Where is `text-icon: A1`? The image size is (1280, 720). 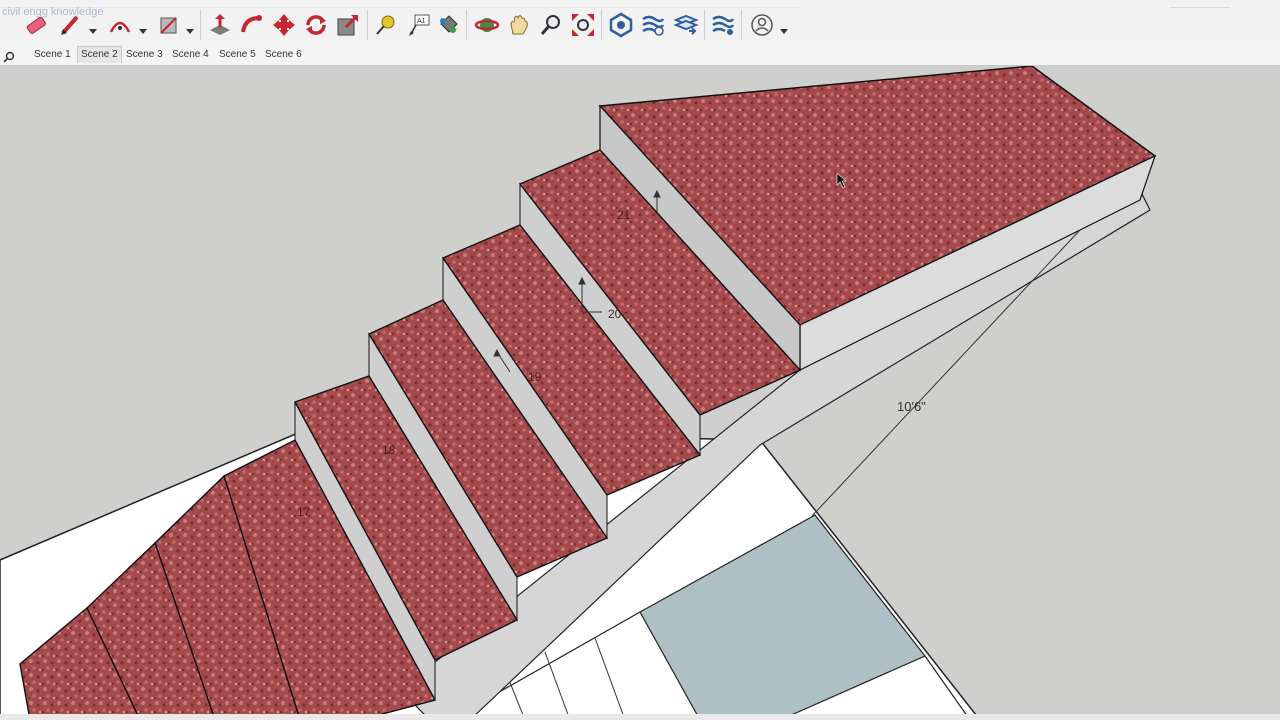
text-icon: A1 is located at coordinates (419, 25).